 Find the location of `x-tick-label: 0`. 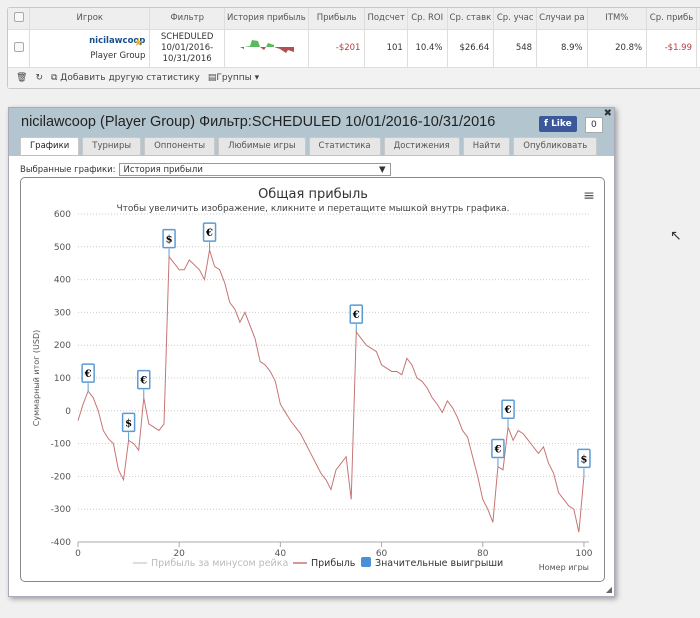

x-tick-label: 0 is located at coordinates (78, 554).